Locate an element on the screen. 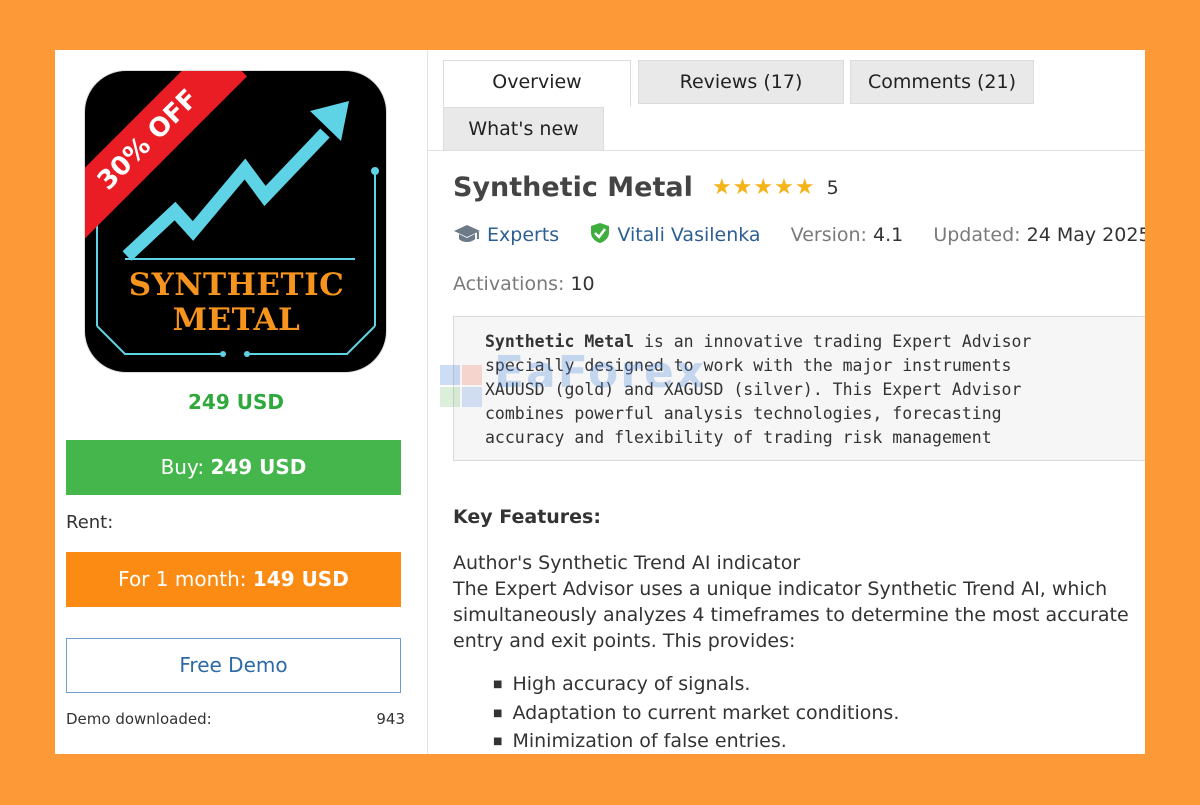  title-row: Synthetic Metal ★★★★★ 5 is located at coordinates (646, 187).